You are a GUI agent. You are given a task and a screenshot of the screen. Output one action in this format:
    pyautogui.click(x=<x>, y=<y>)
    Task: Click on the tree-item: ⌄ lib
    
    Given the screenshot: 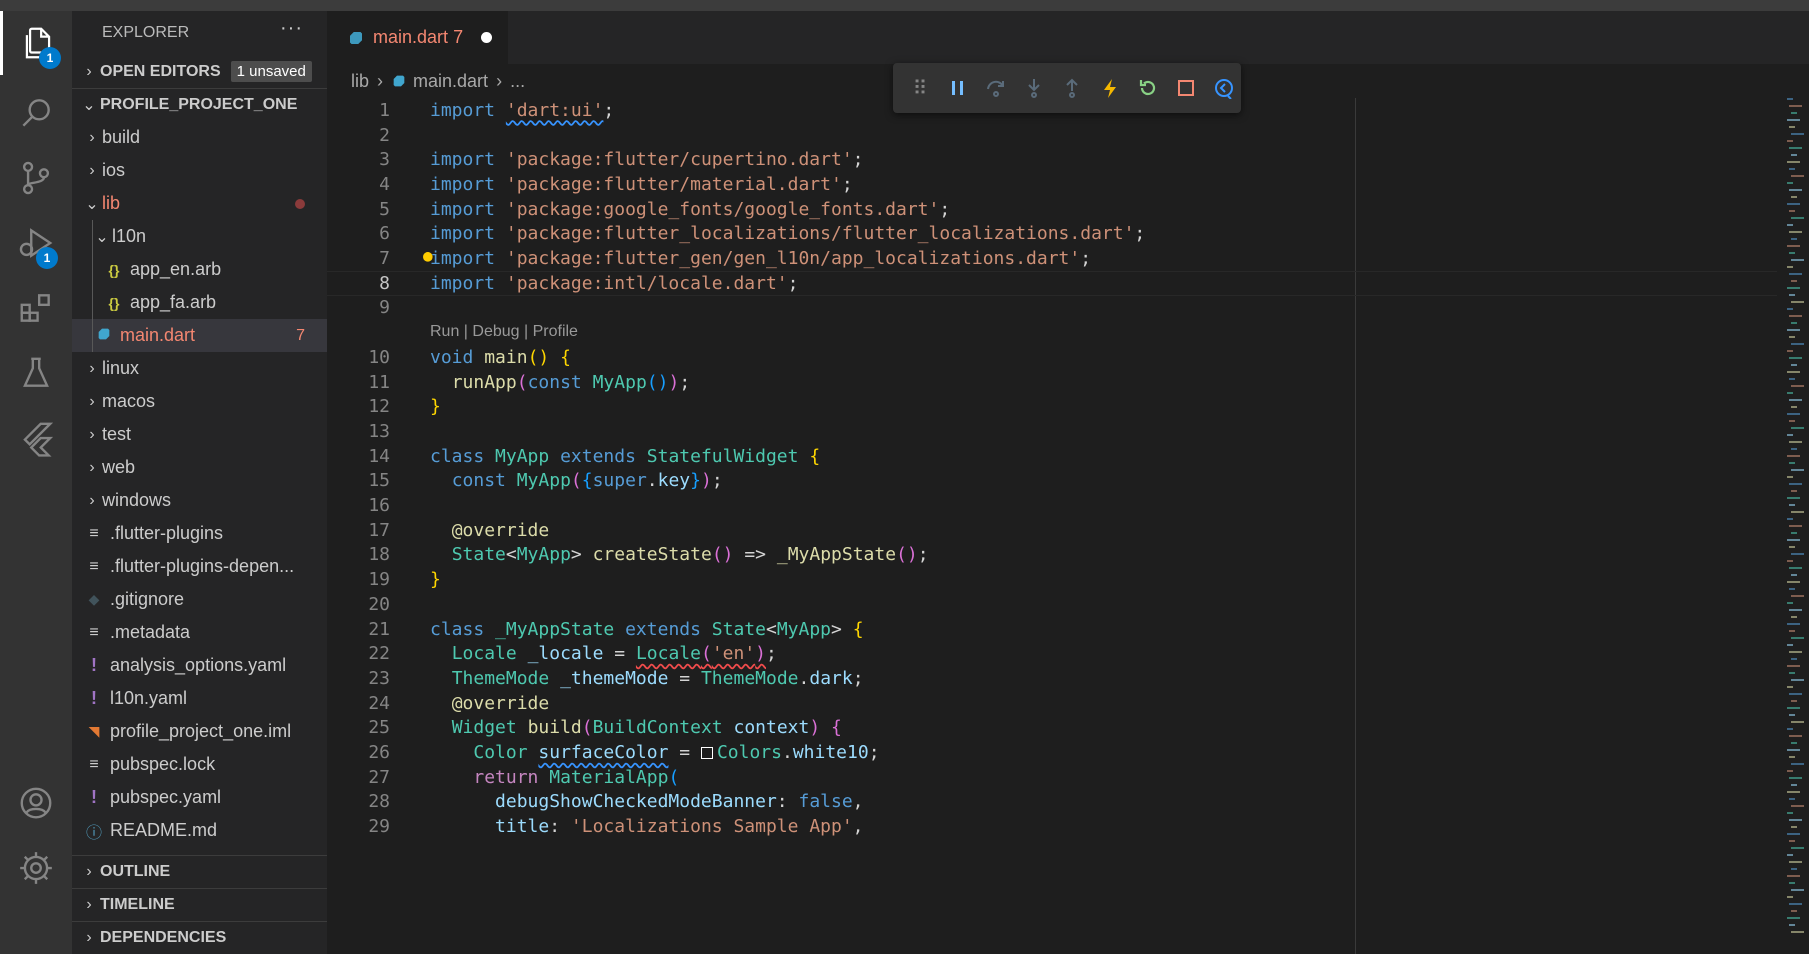 What is the action you would take?
    pyautogui.click(x=199, y=203)
    